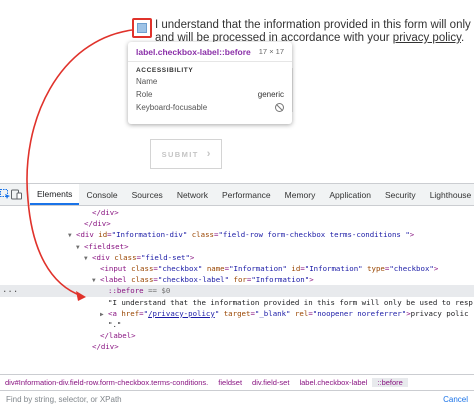 The width and height of the screenshot is (474, 406). What do you see at coordinates (208, 154) in the screenshot?
I see `chevron-right-icon: ›` at bounding box center [208, 154].